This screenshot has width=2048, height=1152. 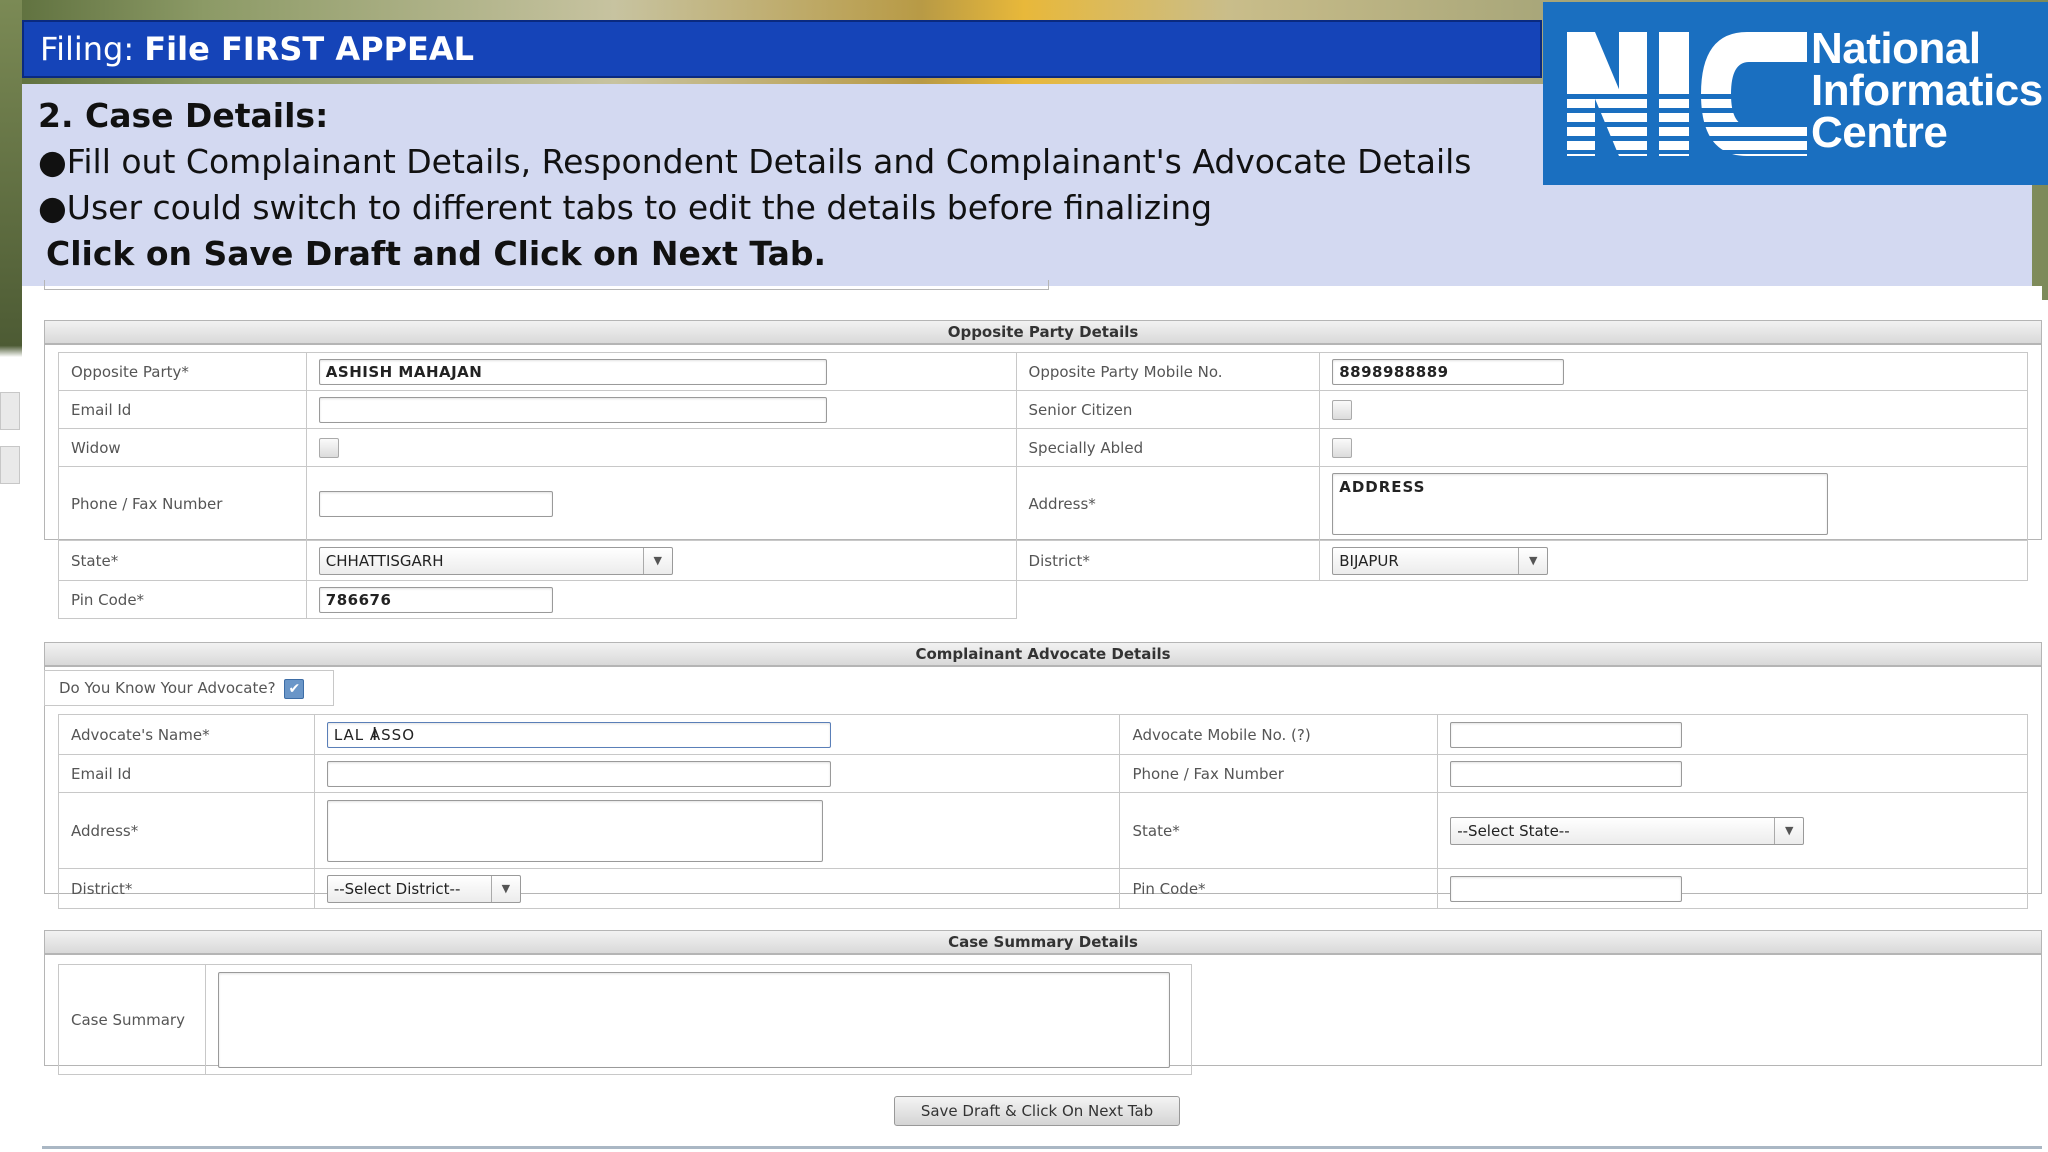 I want to click on opposite-party-input: ASHISH MAHAJAN, so click(x=572, y=371).